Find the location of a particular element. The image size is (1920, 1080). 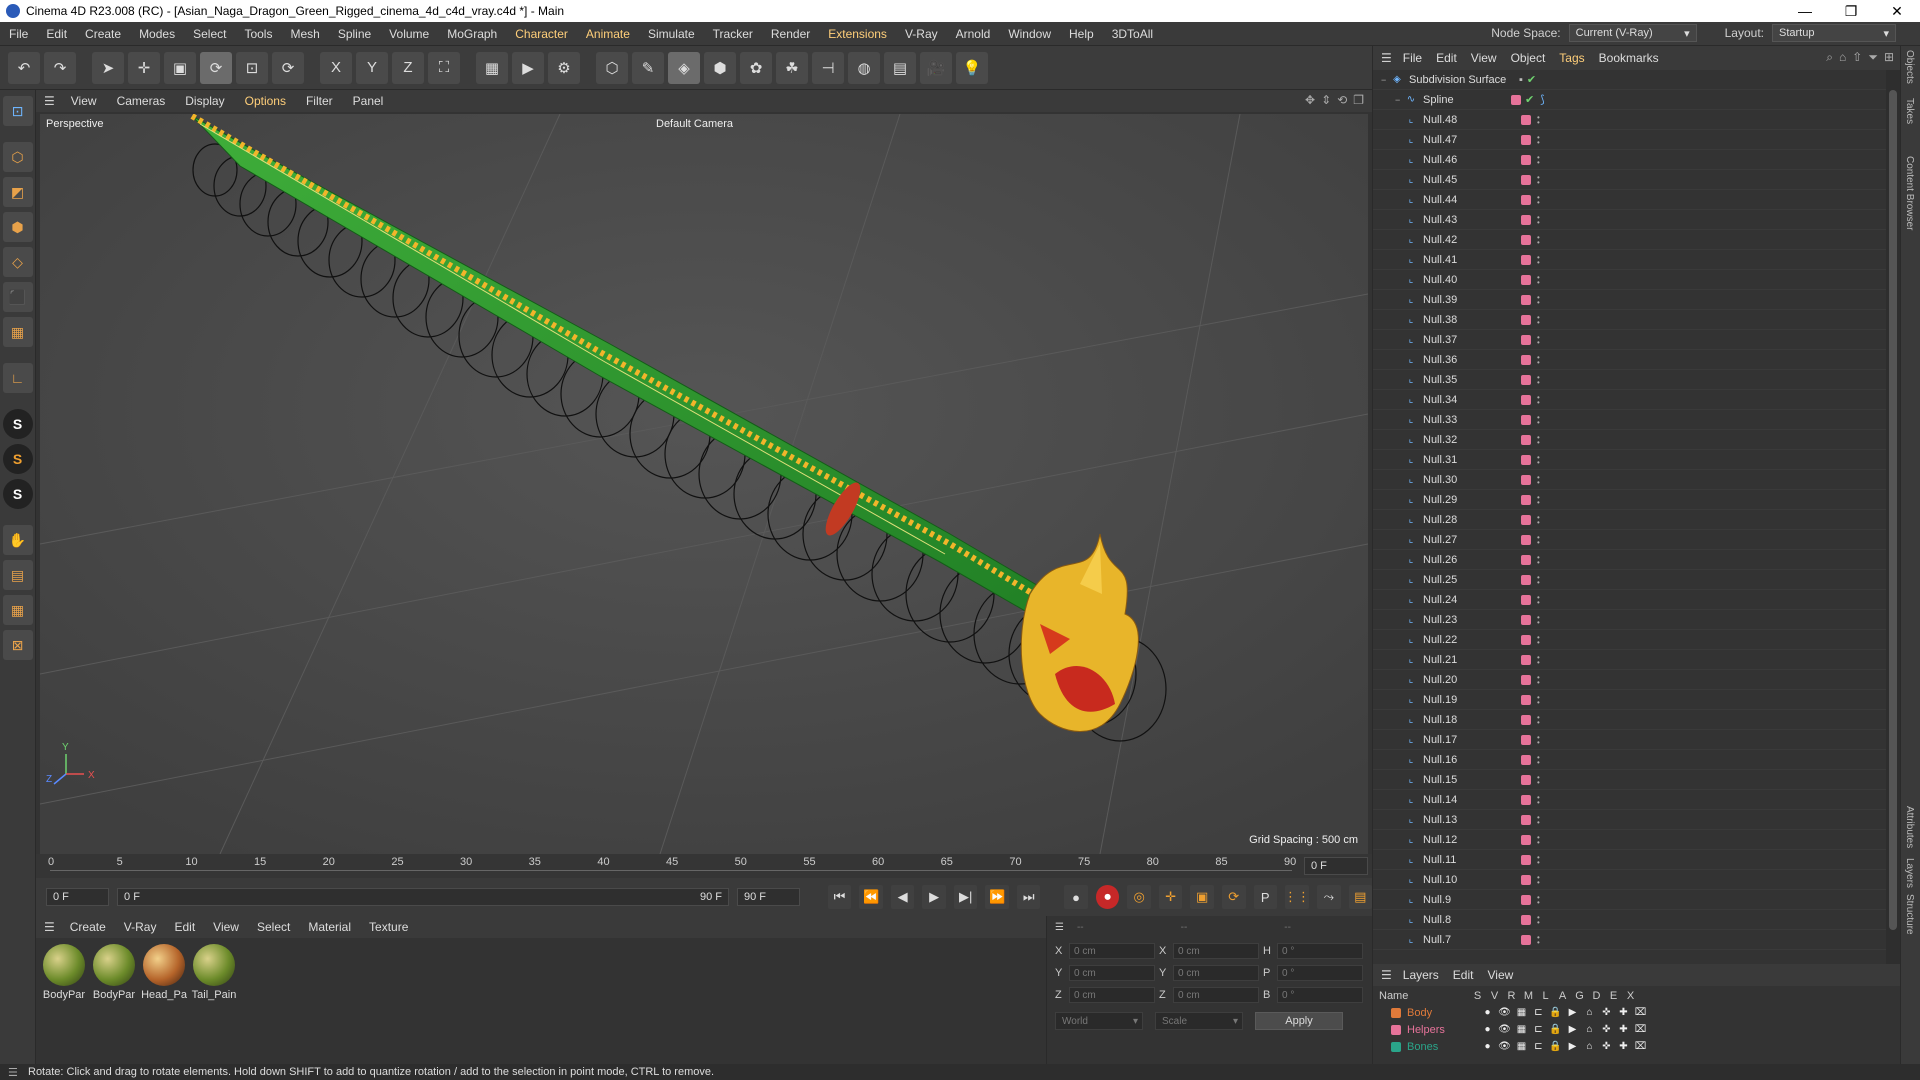

layer-flag-s-icon: ● is located at coordinates (1487, 1029).